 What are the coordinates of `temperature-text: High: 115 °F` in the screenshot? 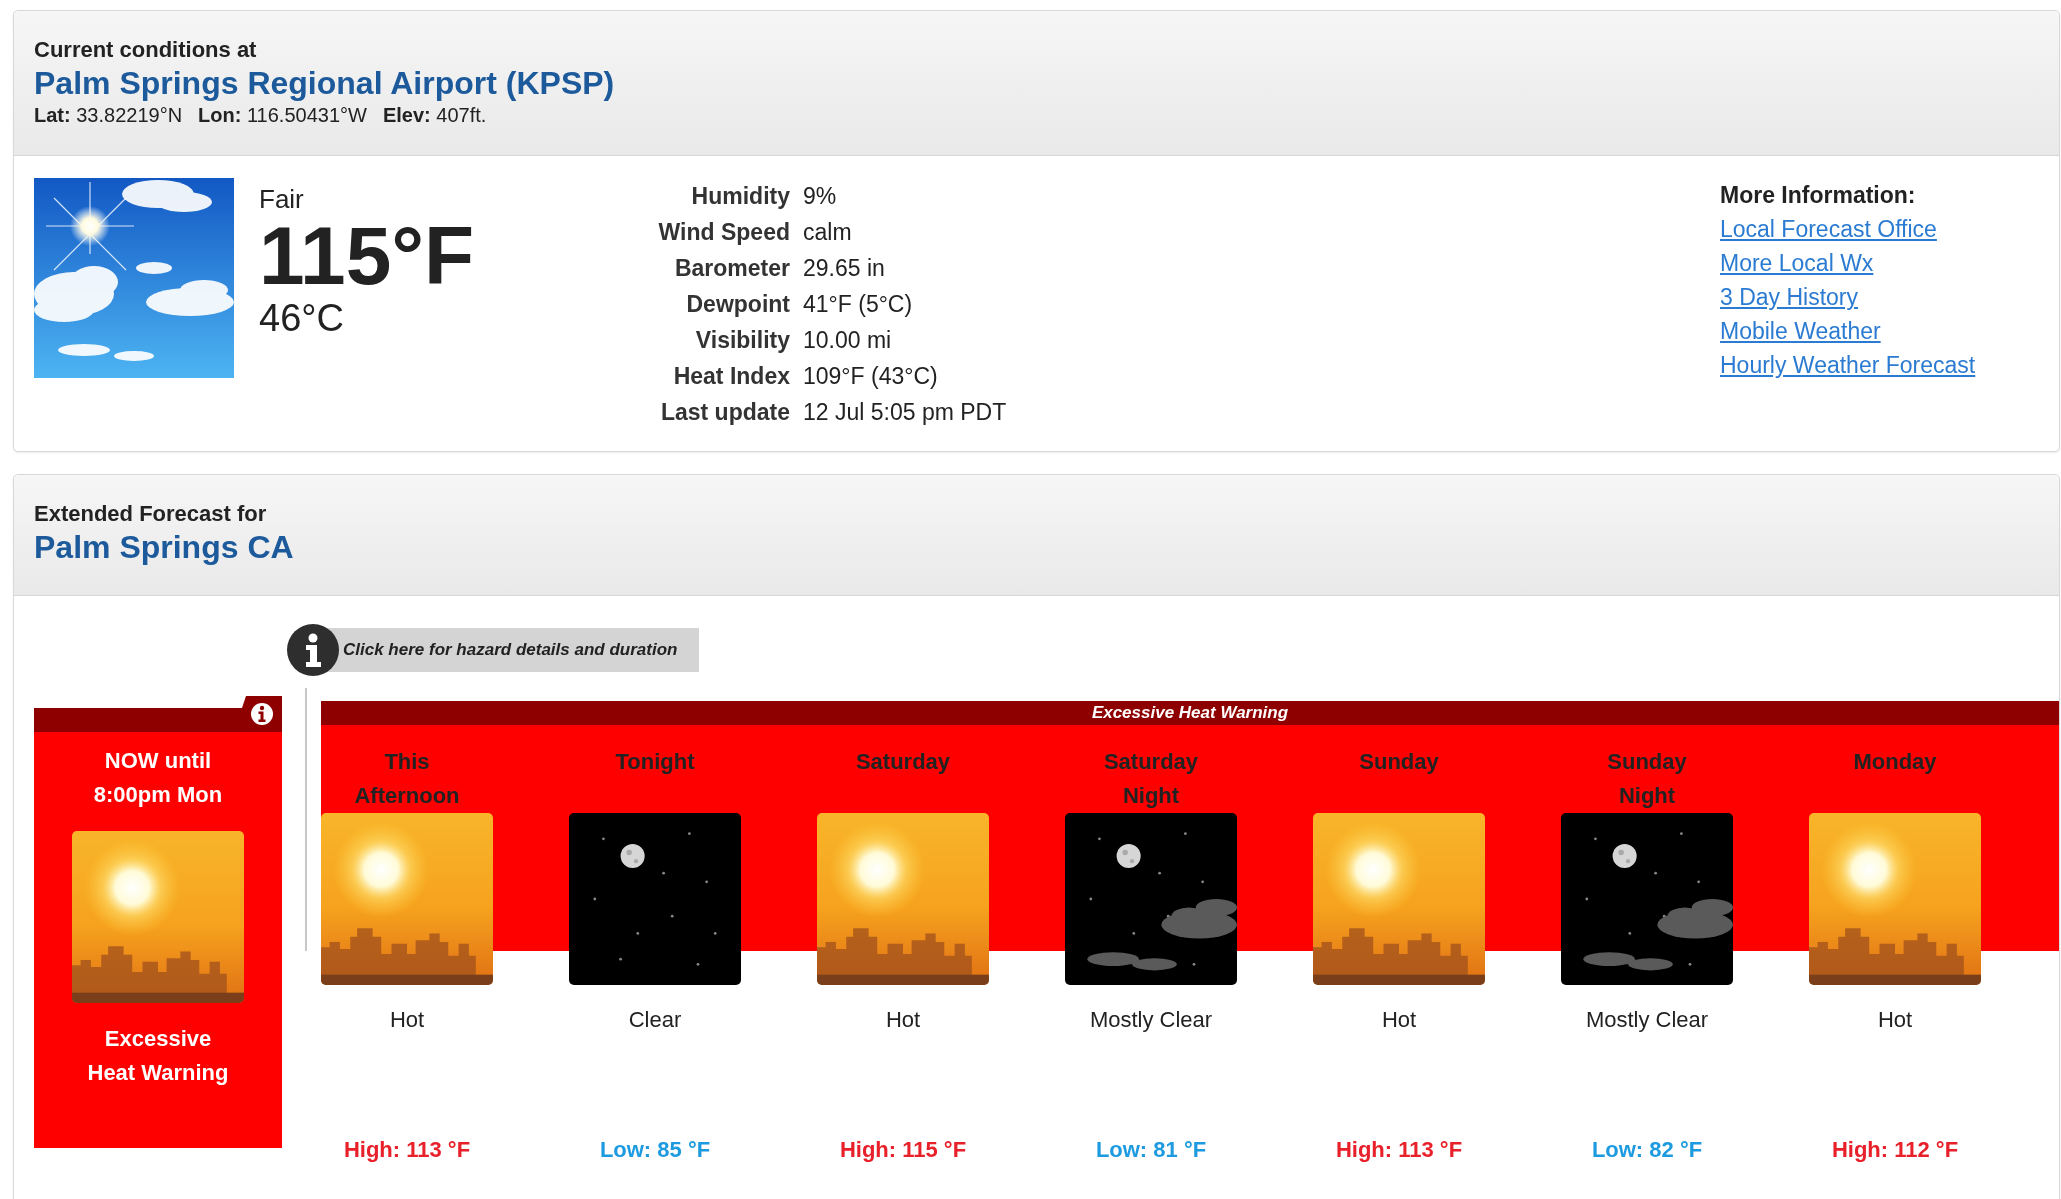 It's located at (903, 1150).